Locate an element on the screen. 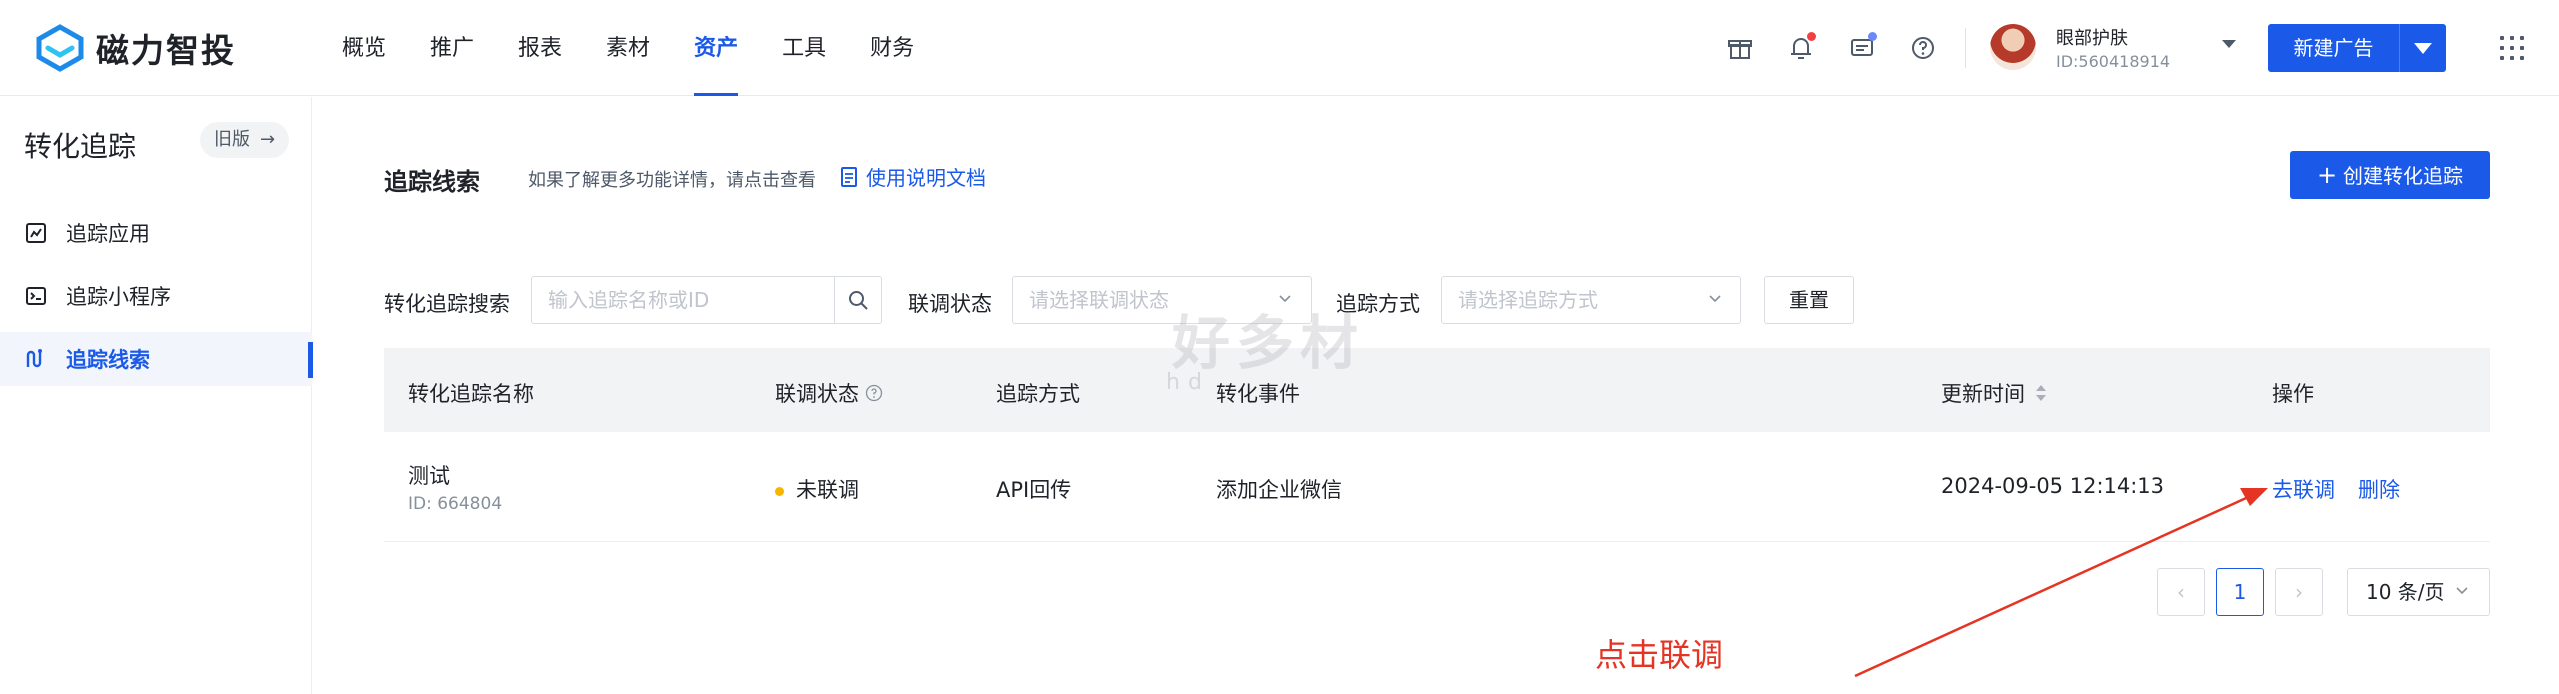 Image resolution: width=2559 pixels, height=694 pixels. tracking-id: ID: 664804 is located at coordinates (455, 504).